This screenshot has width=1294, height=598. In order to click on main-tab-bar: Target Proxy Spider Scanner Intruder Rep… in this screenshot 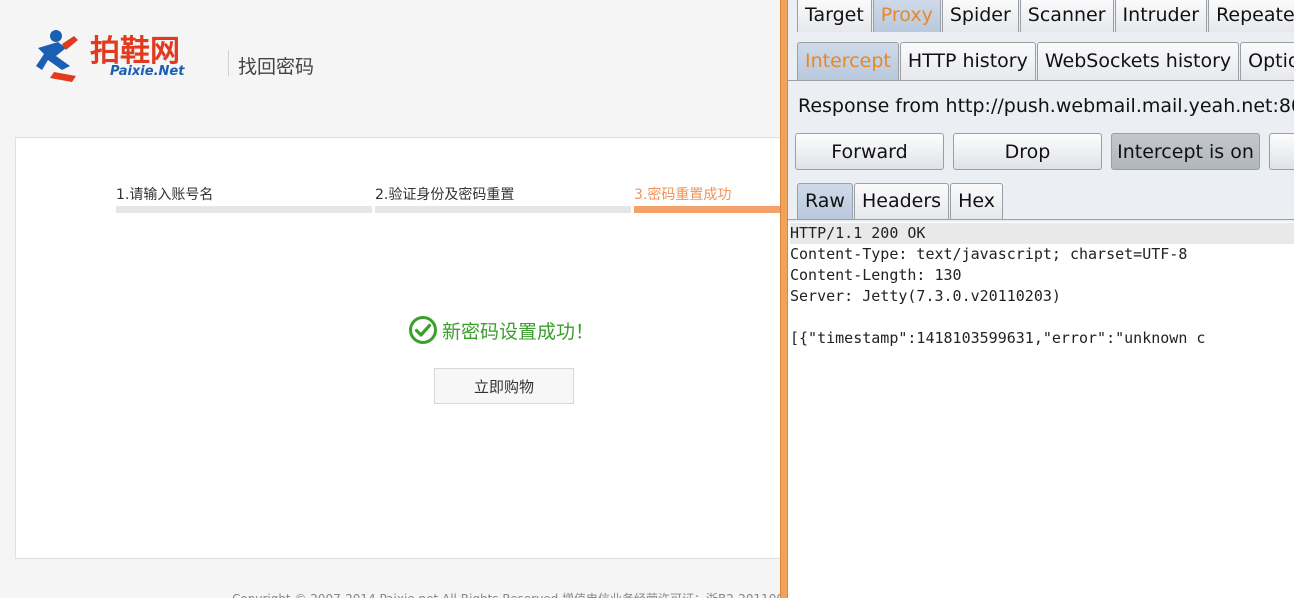, I will do `click(1045, 16)`.